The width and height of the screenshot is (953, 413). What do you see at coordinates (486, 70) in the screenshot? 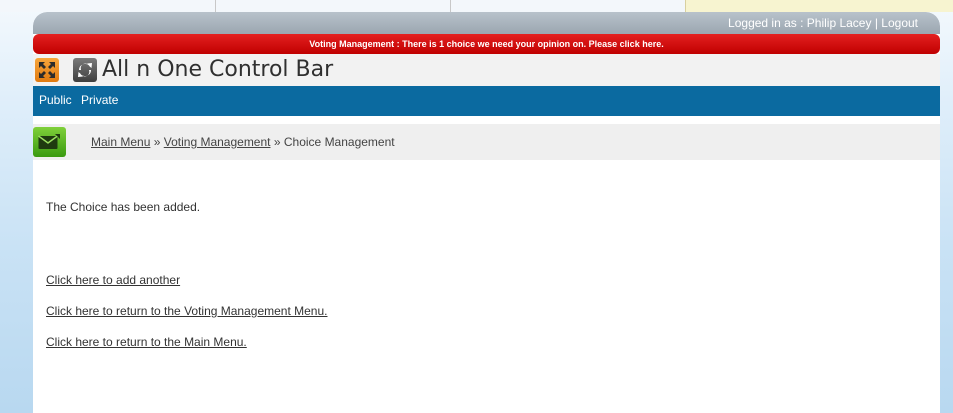
I see `app-titlebar: All n One Control Bar` at bounding box center [486, 70].